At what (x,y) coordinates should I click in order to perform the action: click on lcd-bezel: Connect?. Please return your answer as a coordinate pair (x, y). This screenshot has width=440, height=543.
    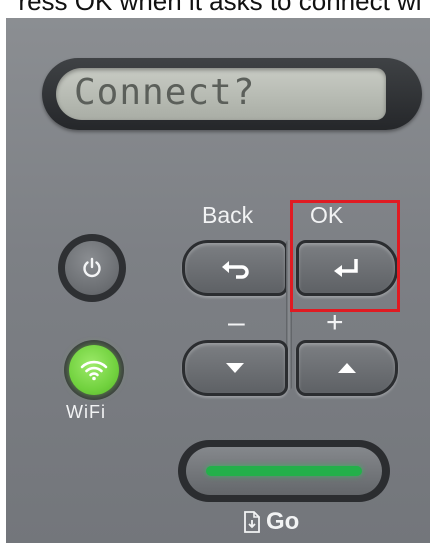
    Looking at the image, I should click on (232, 94).